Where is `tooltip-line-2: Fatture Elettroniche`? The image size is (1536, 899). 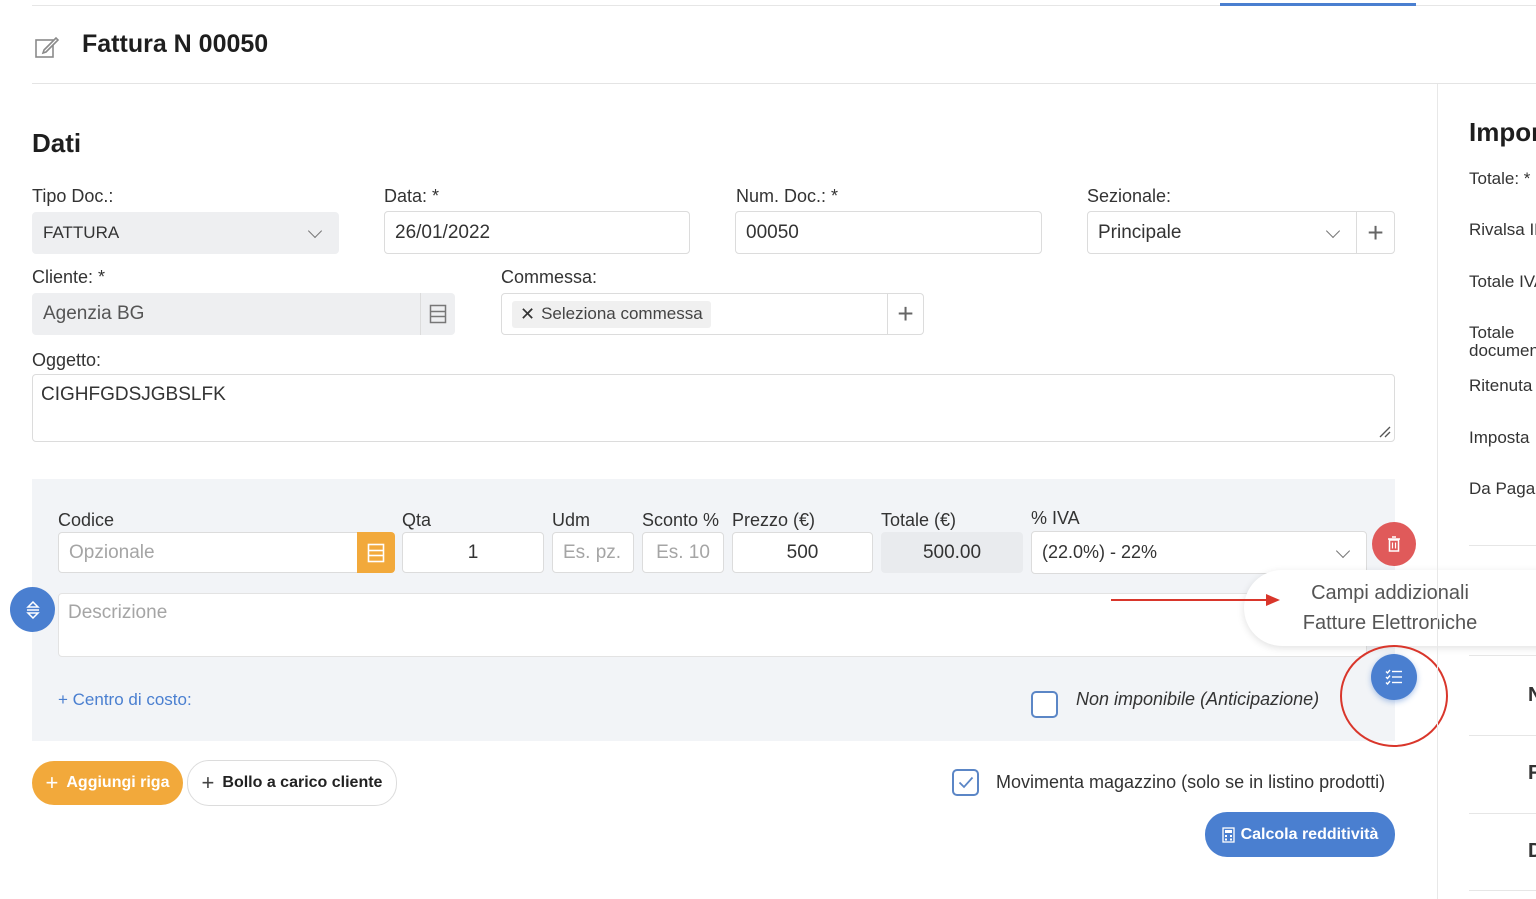
tooltip-line-2: Fatture Elettroniche is located at coordinates (1390, 623).